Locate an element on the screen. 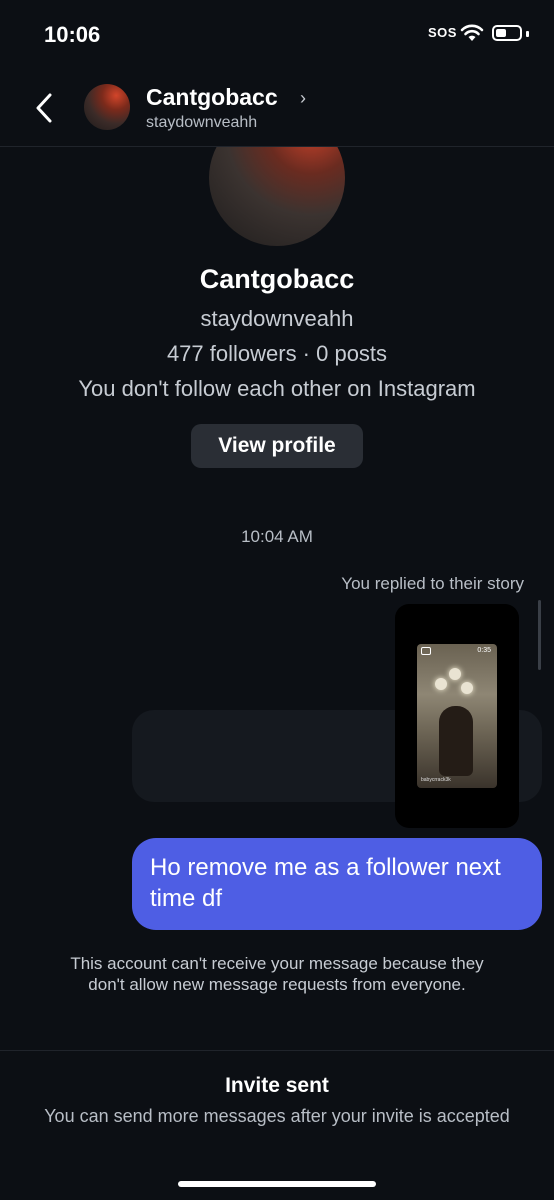 This screenshot has height=1200, width=554. header-handle: staydownveahh is located at coordinates (201, 123).